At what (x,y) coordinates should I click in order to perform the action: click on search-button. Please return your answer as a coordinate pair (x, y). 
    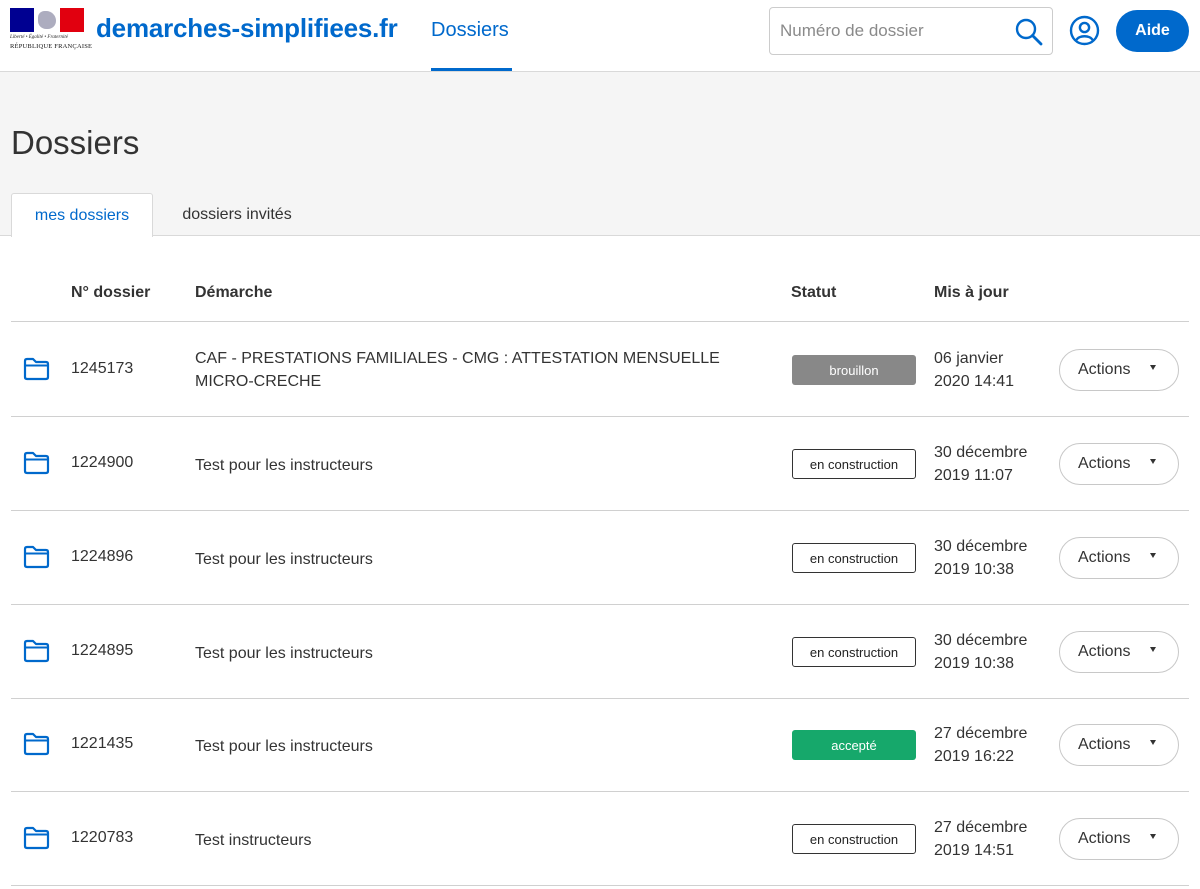
    Looking at the image, I should click on (1029, 32).